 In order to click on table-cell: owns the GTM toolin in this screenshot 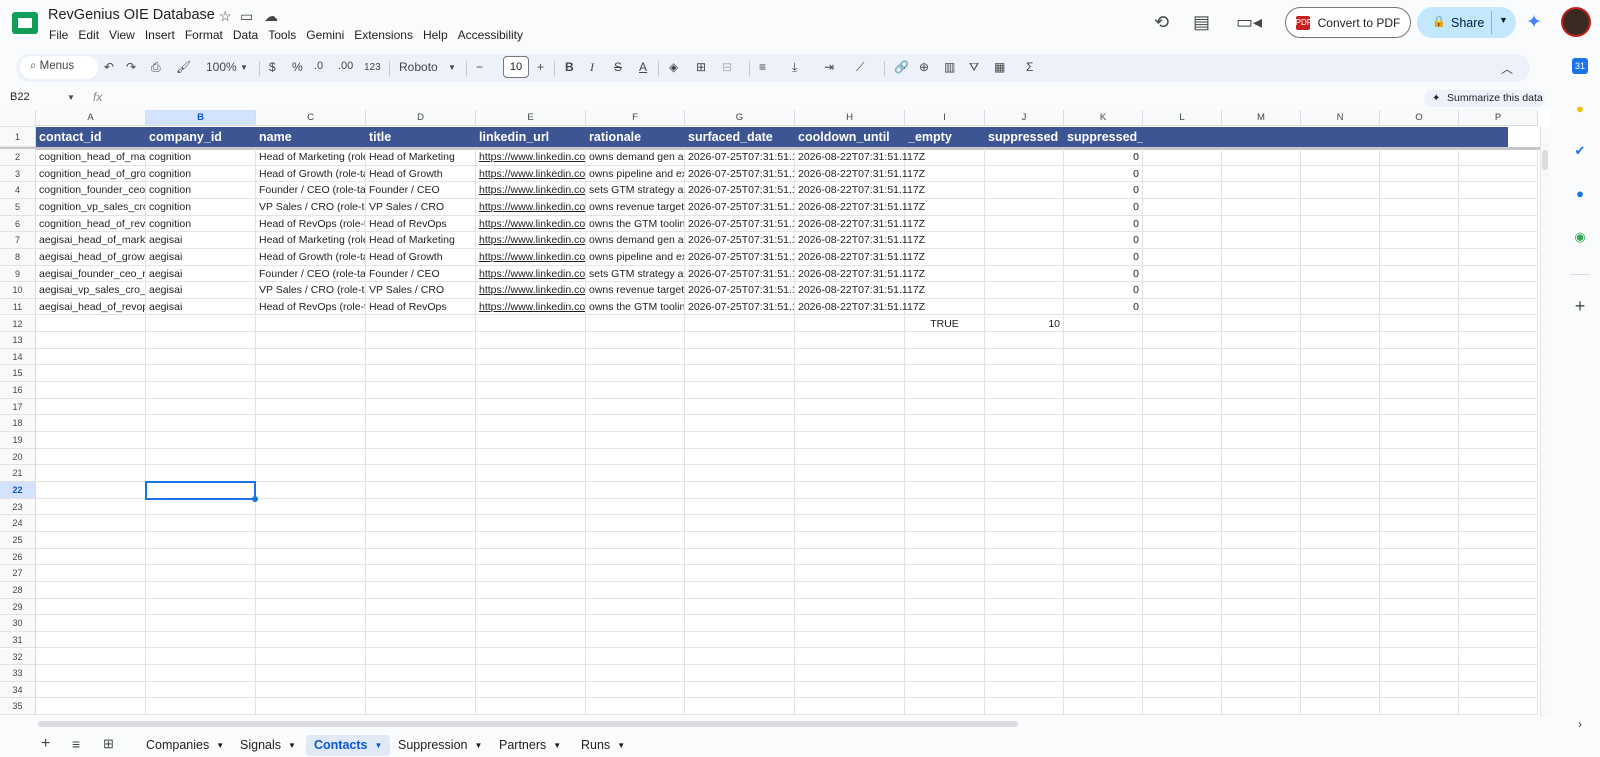, I will do `click(635, 224)`.